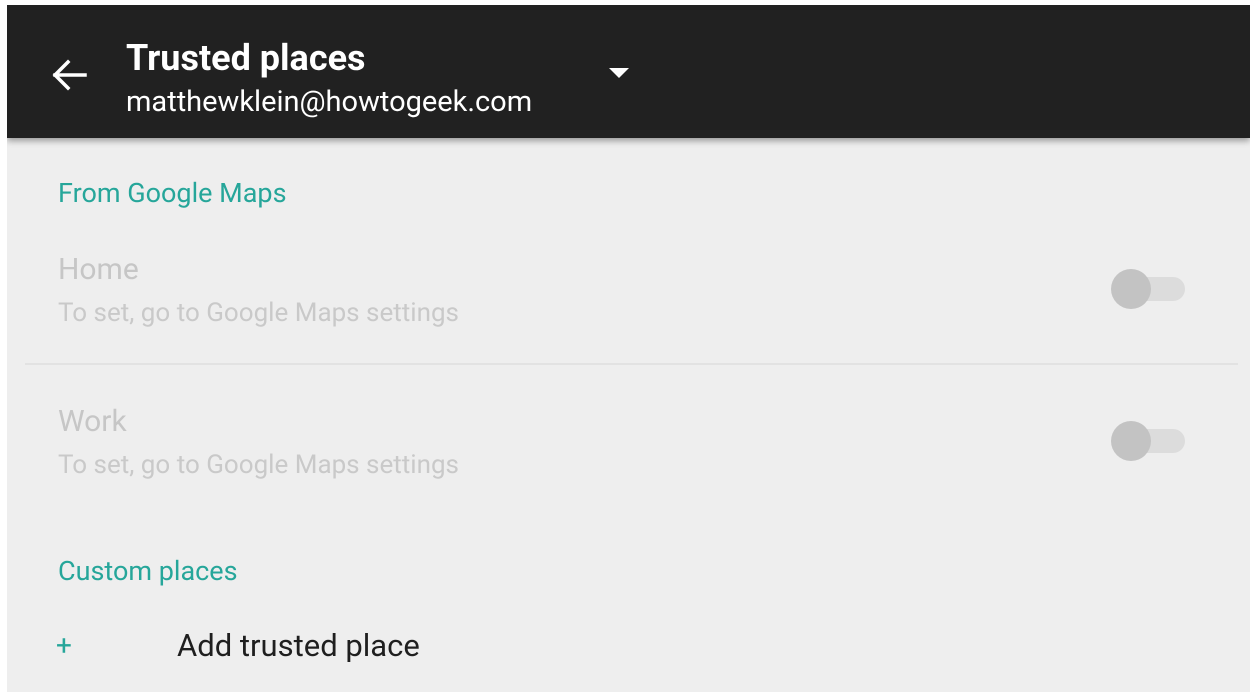  I want to click on section-header-custom: Custom places, so click(148, 571).